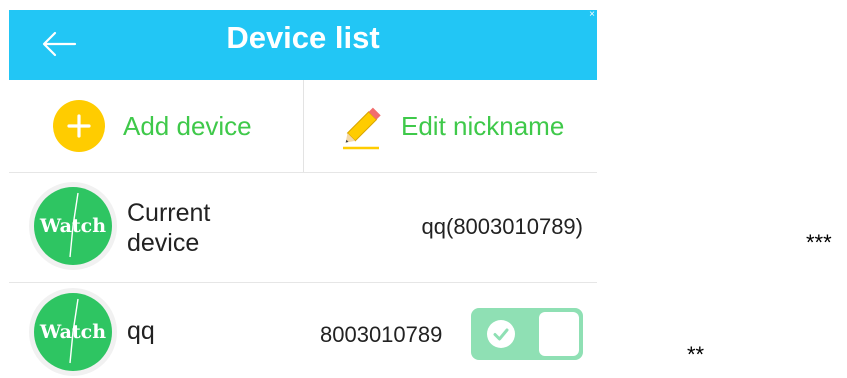  I want to click on plus-circle-icon, so click(79, 126).